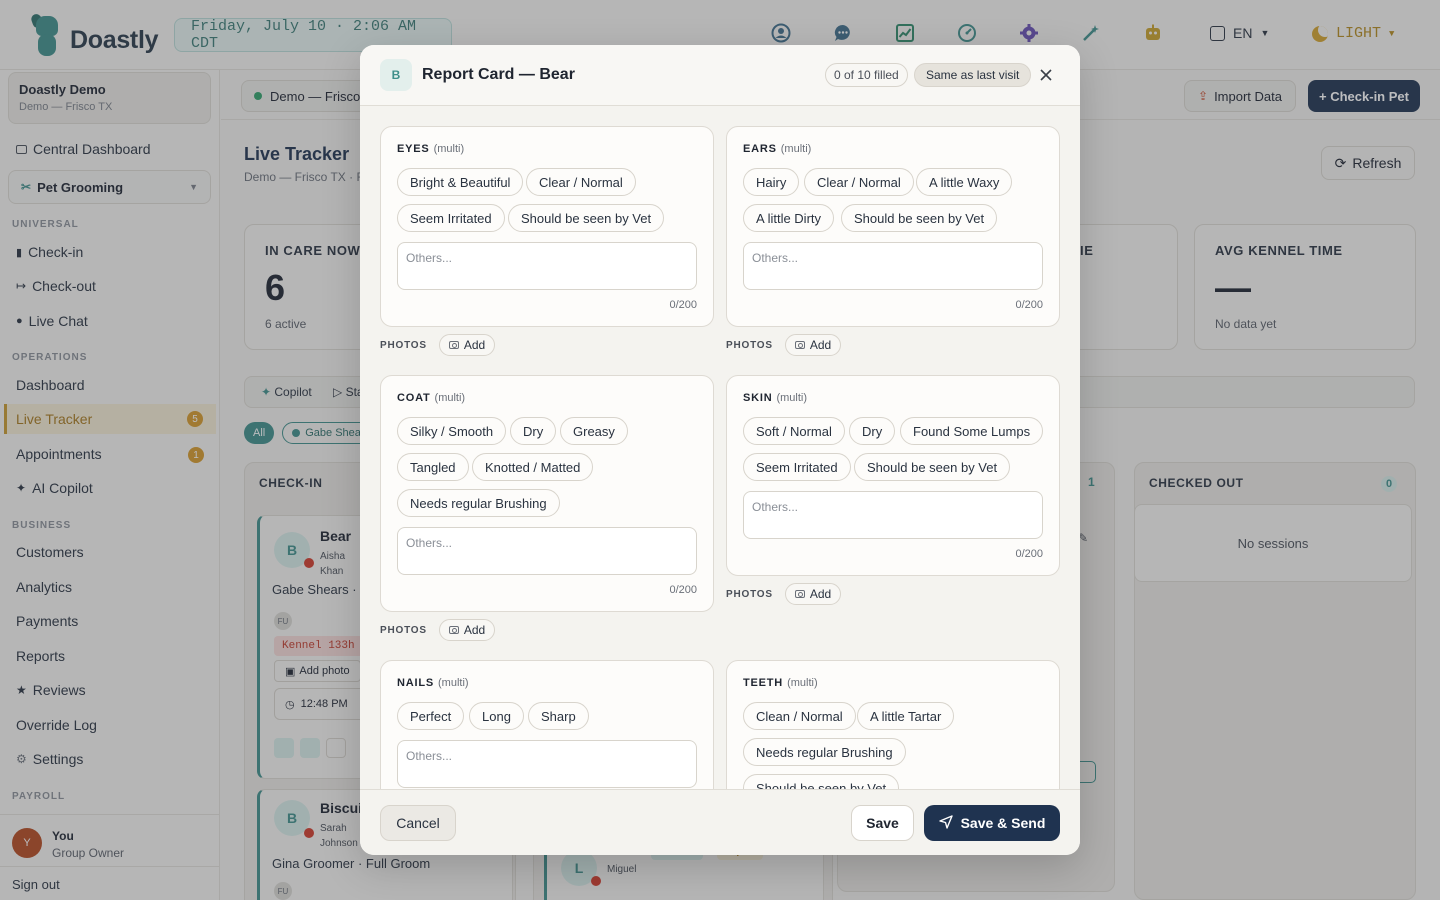  I want to click on option-soft-normal: Soft / Normal, so click(794, 431).